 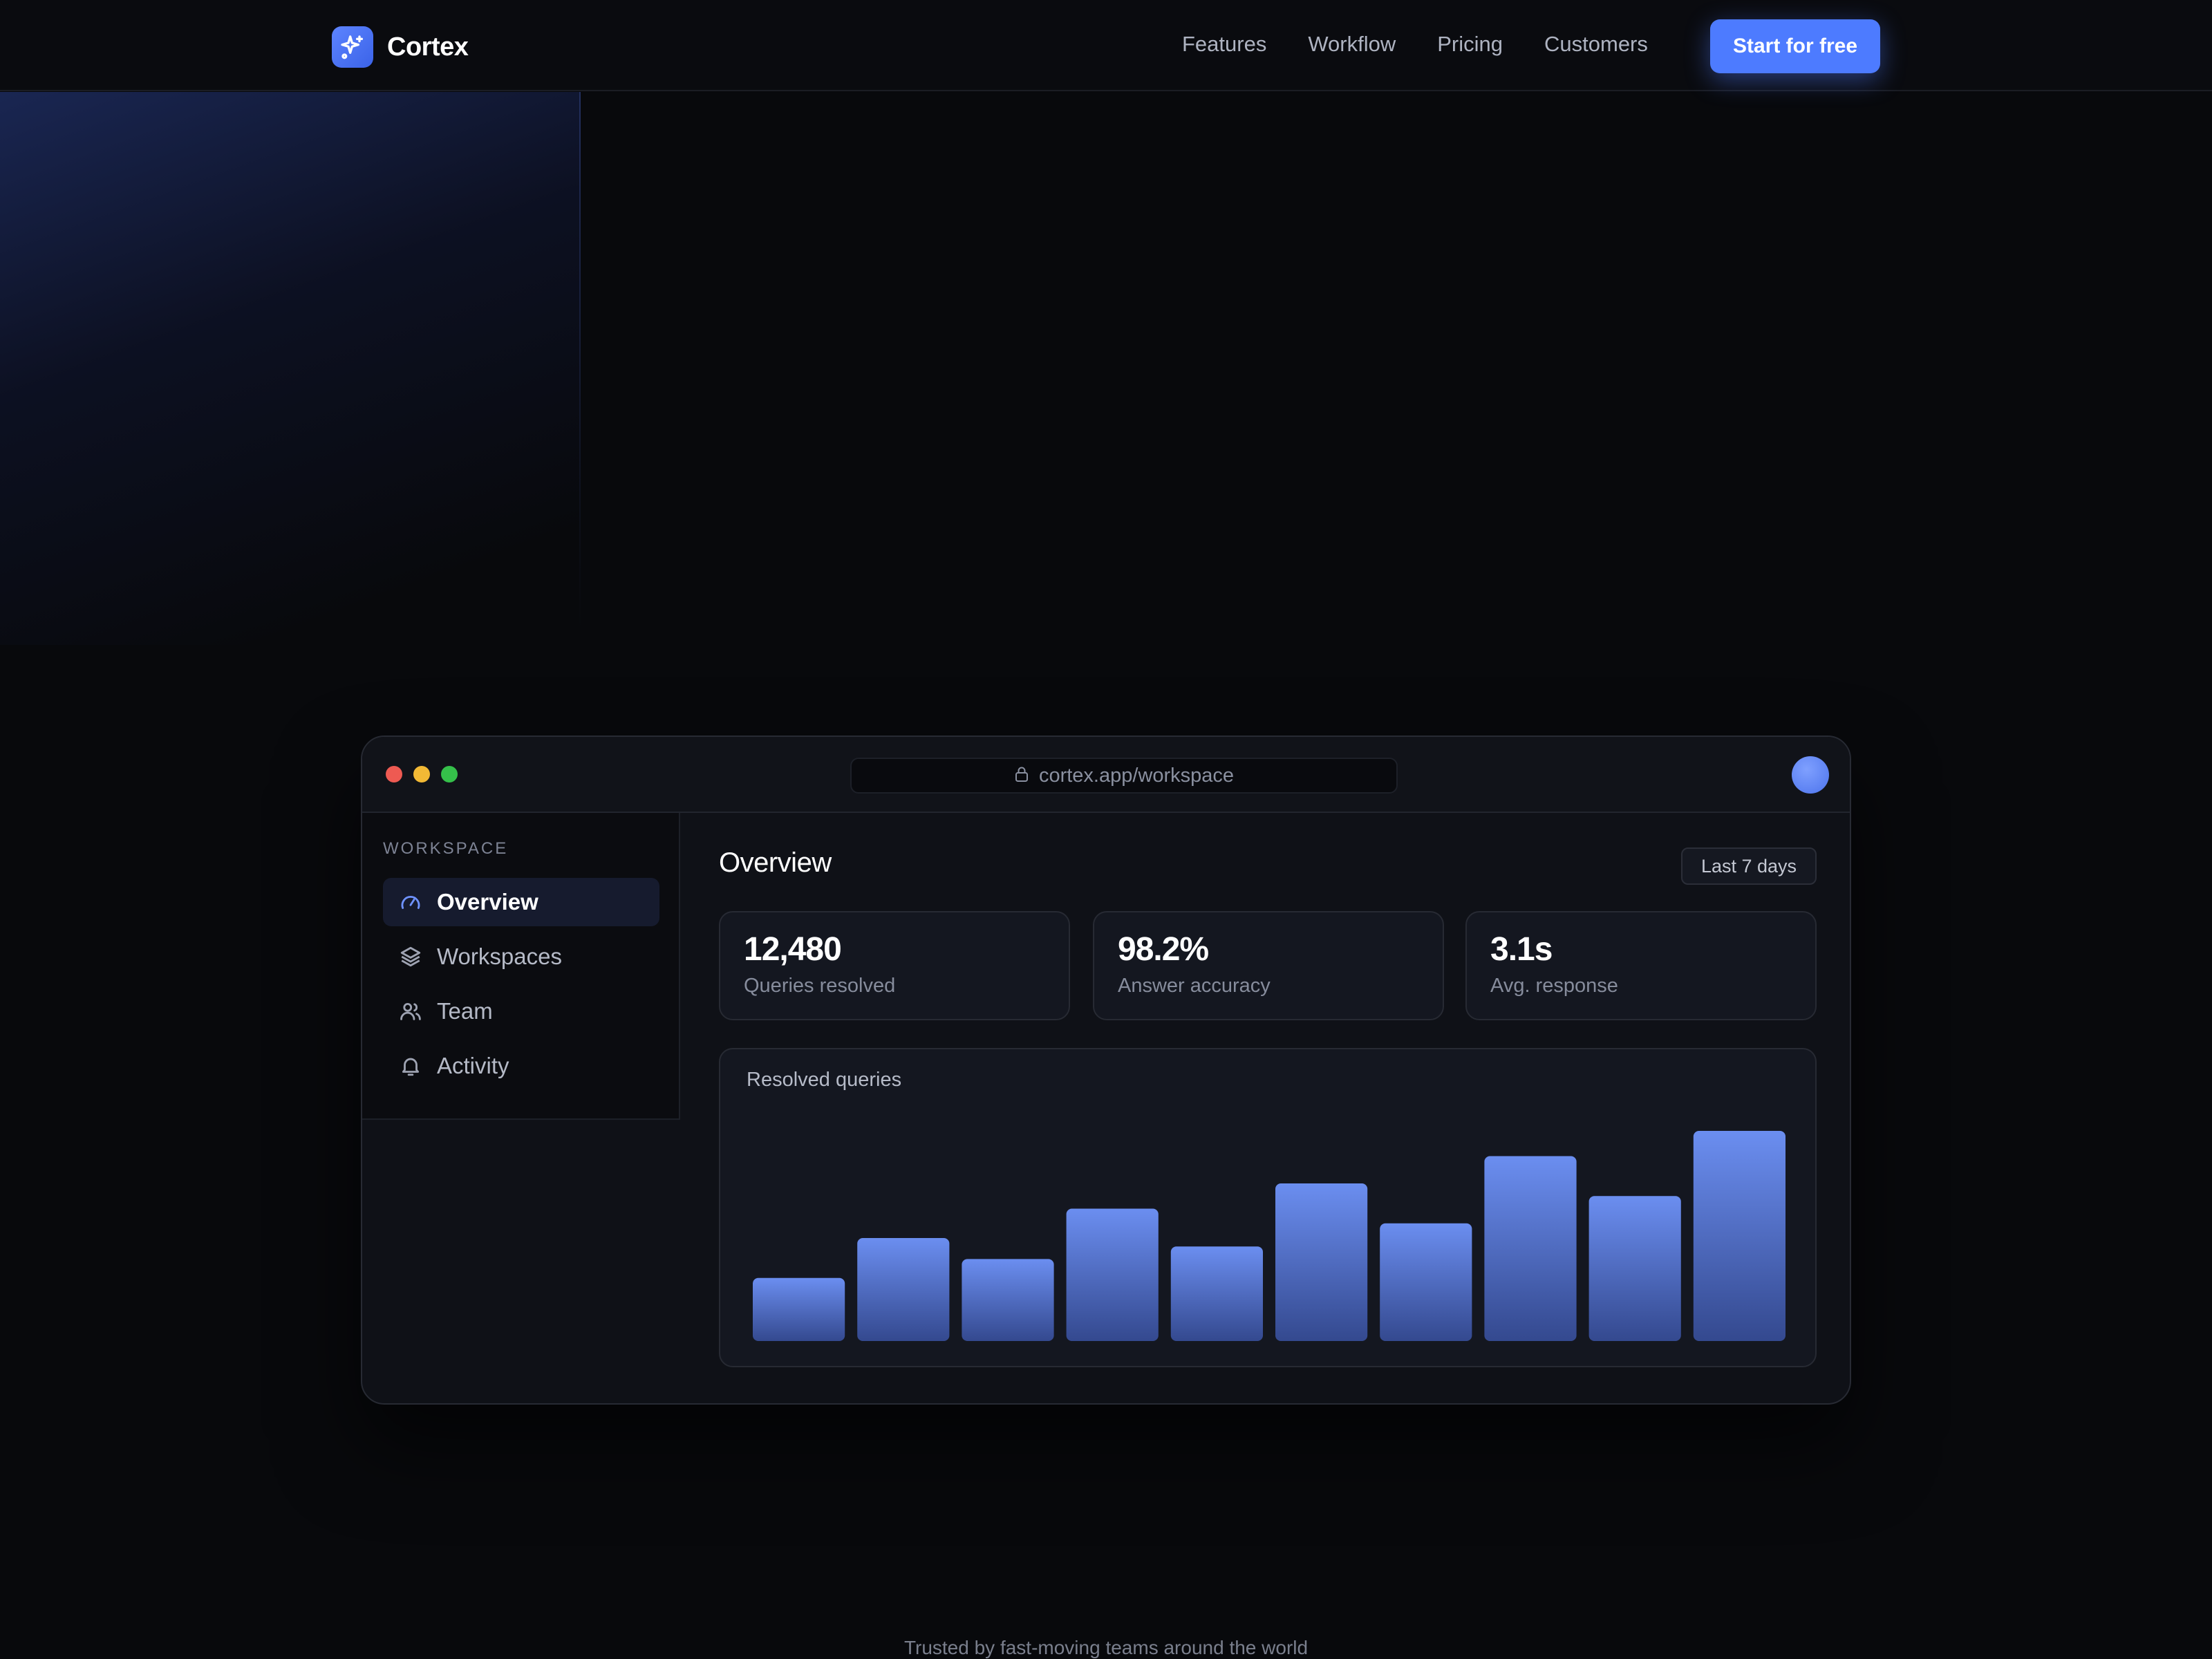 I want to click on hero-glow-edge, so click(x=580, y=361).